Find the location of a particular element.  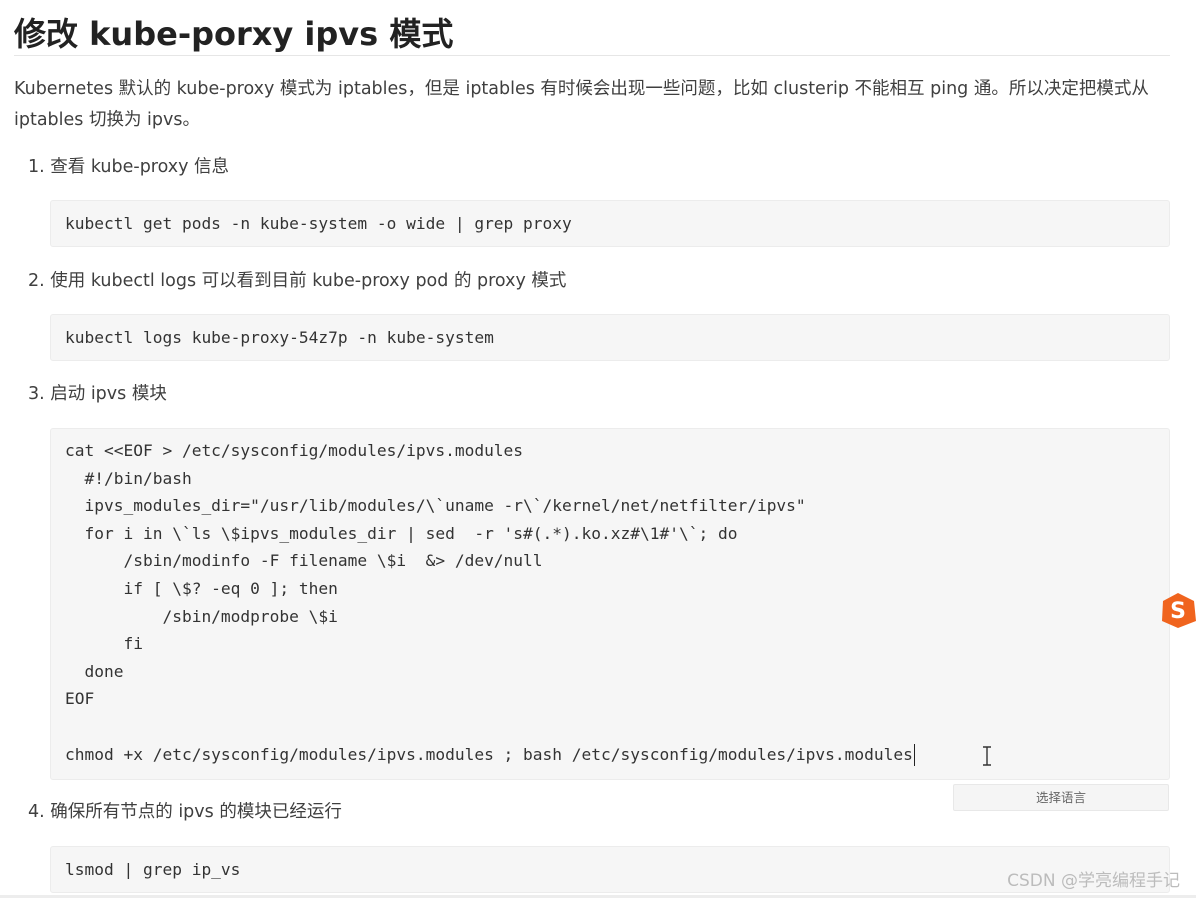

select-language-button: 选择语言 is located at coordinates (1061, 797).